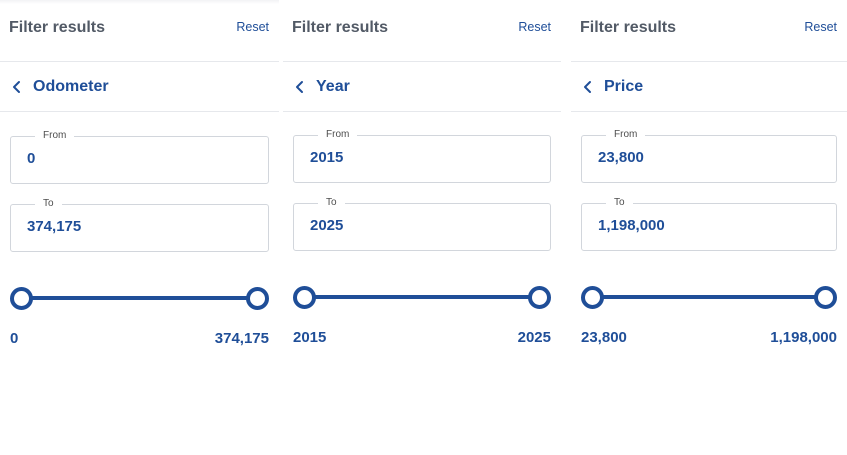 The width and height of the screenshot is (847, 455). I want to click on range-min-label: 23,800, so click(604, 337).